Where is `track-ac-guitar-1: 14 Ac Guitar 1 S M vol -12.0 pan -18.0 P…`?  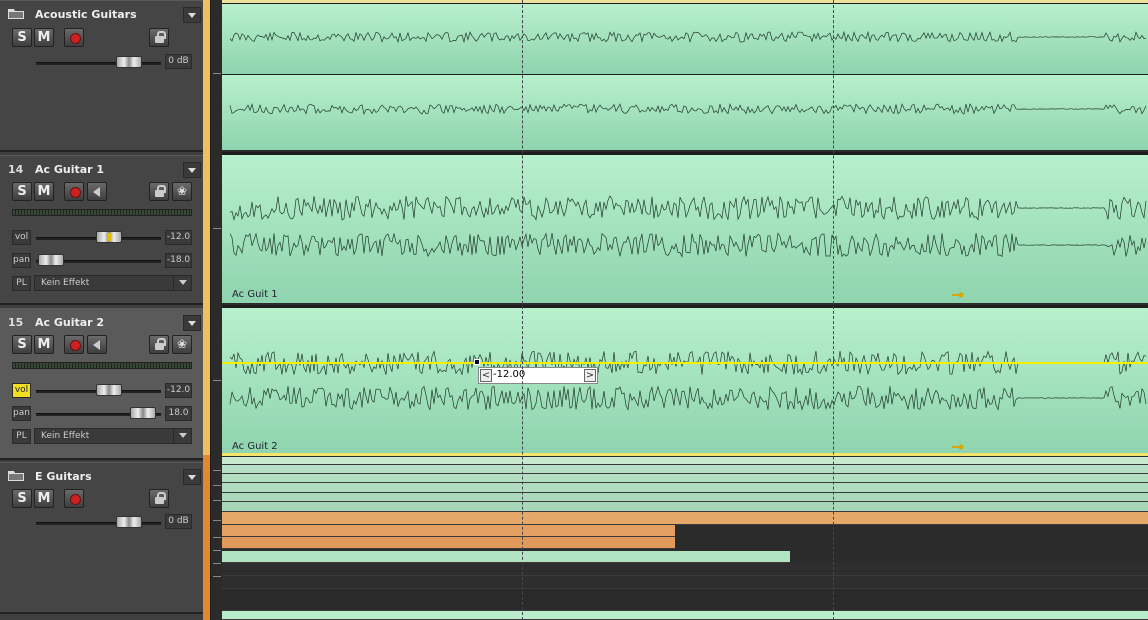 track-ac-guitar-1: 14 Ac Guitar 1 S M vol -12.0 pan -18.0 P… is located at coordinates (101, 230).